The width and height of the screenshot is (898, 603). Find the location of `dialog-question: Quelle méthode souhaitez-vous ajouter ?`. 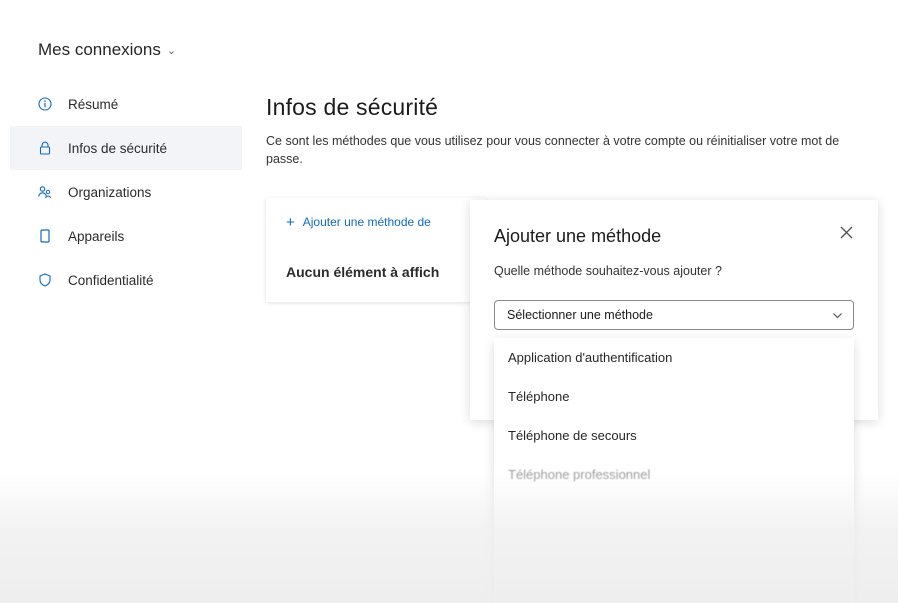

dialog-question: Quelle méthode souhaitez-vous ajouter ? is located at coordinates (608, 271).